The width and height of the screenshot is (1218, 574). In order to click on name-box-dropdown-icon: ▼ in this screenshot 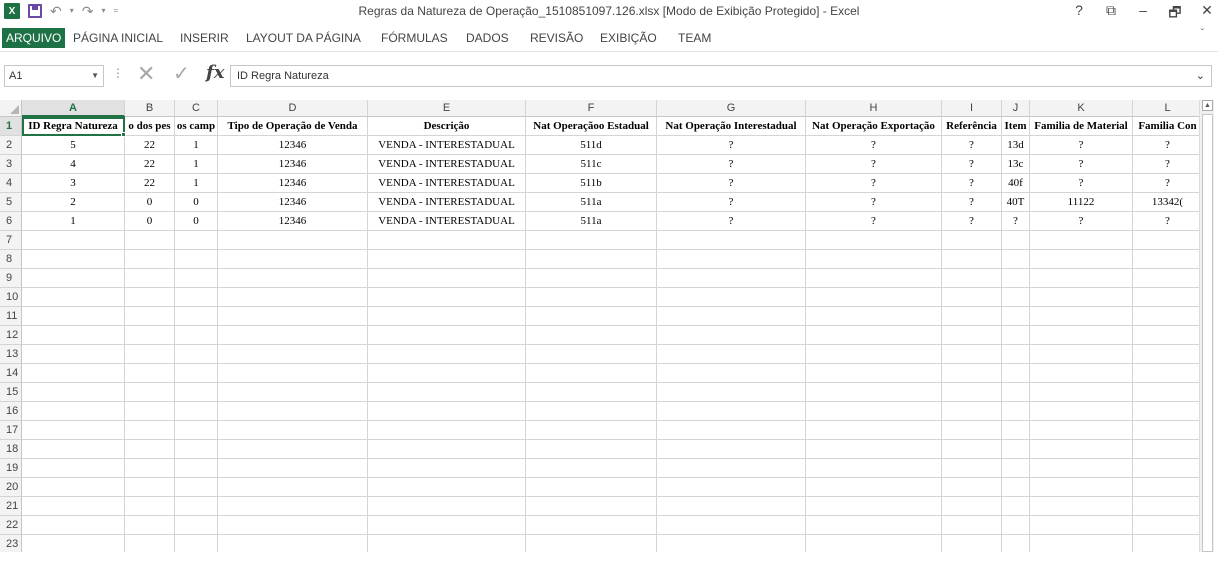, I will do `click(95, 76)`.